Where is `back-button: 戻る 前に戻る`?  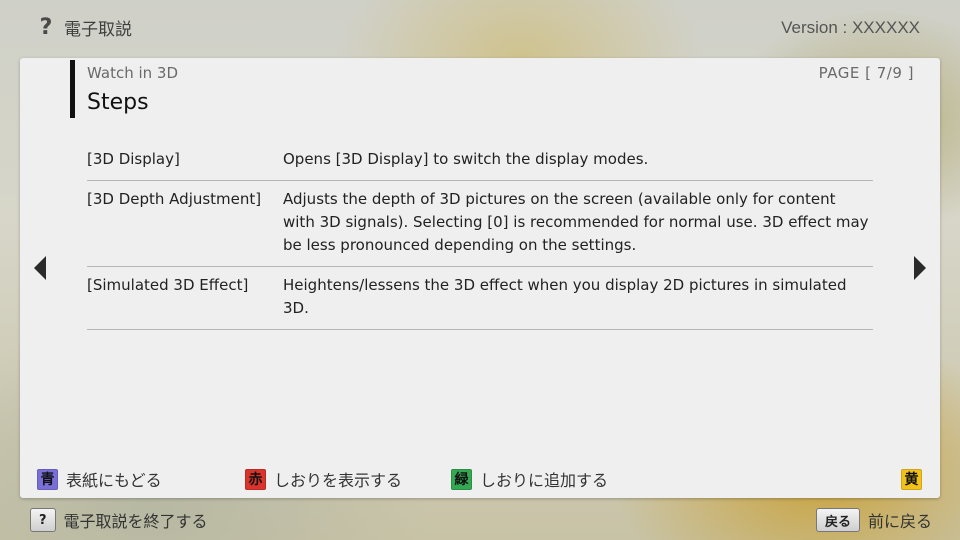
back-button: 戻る 前に戻る is located at coordinates (873, 520).